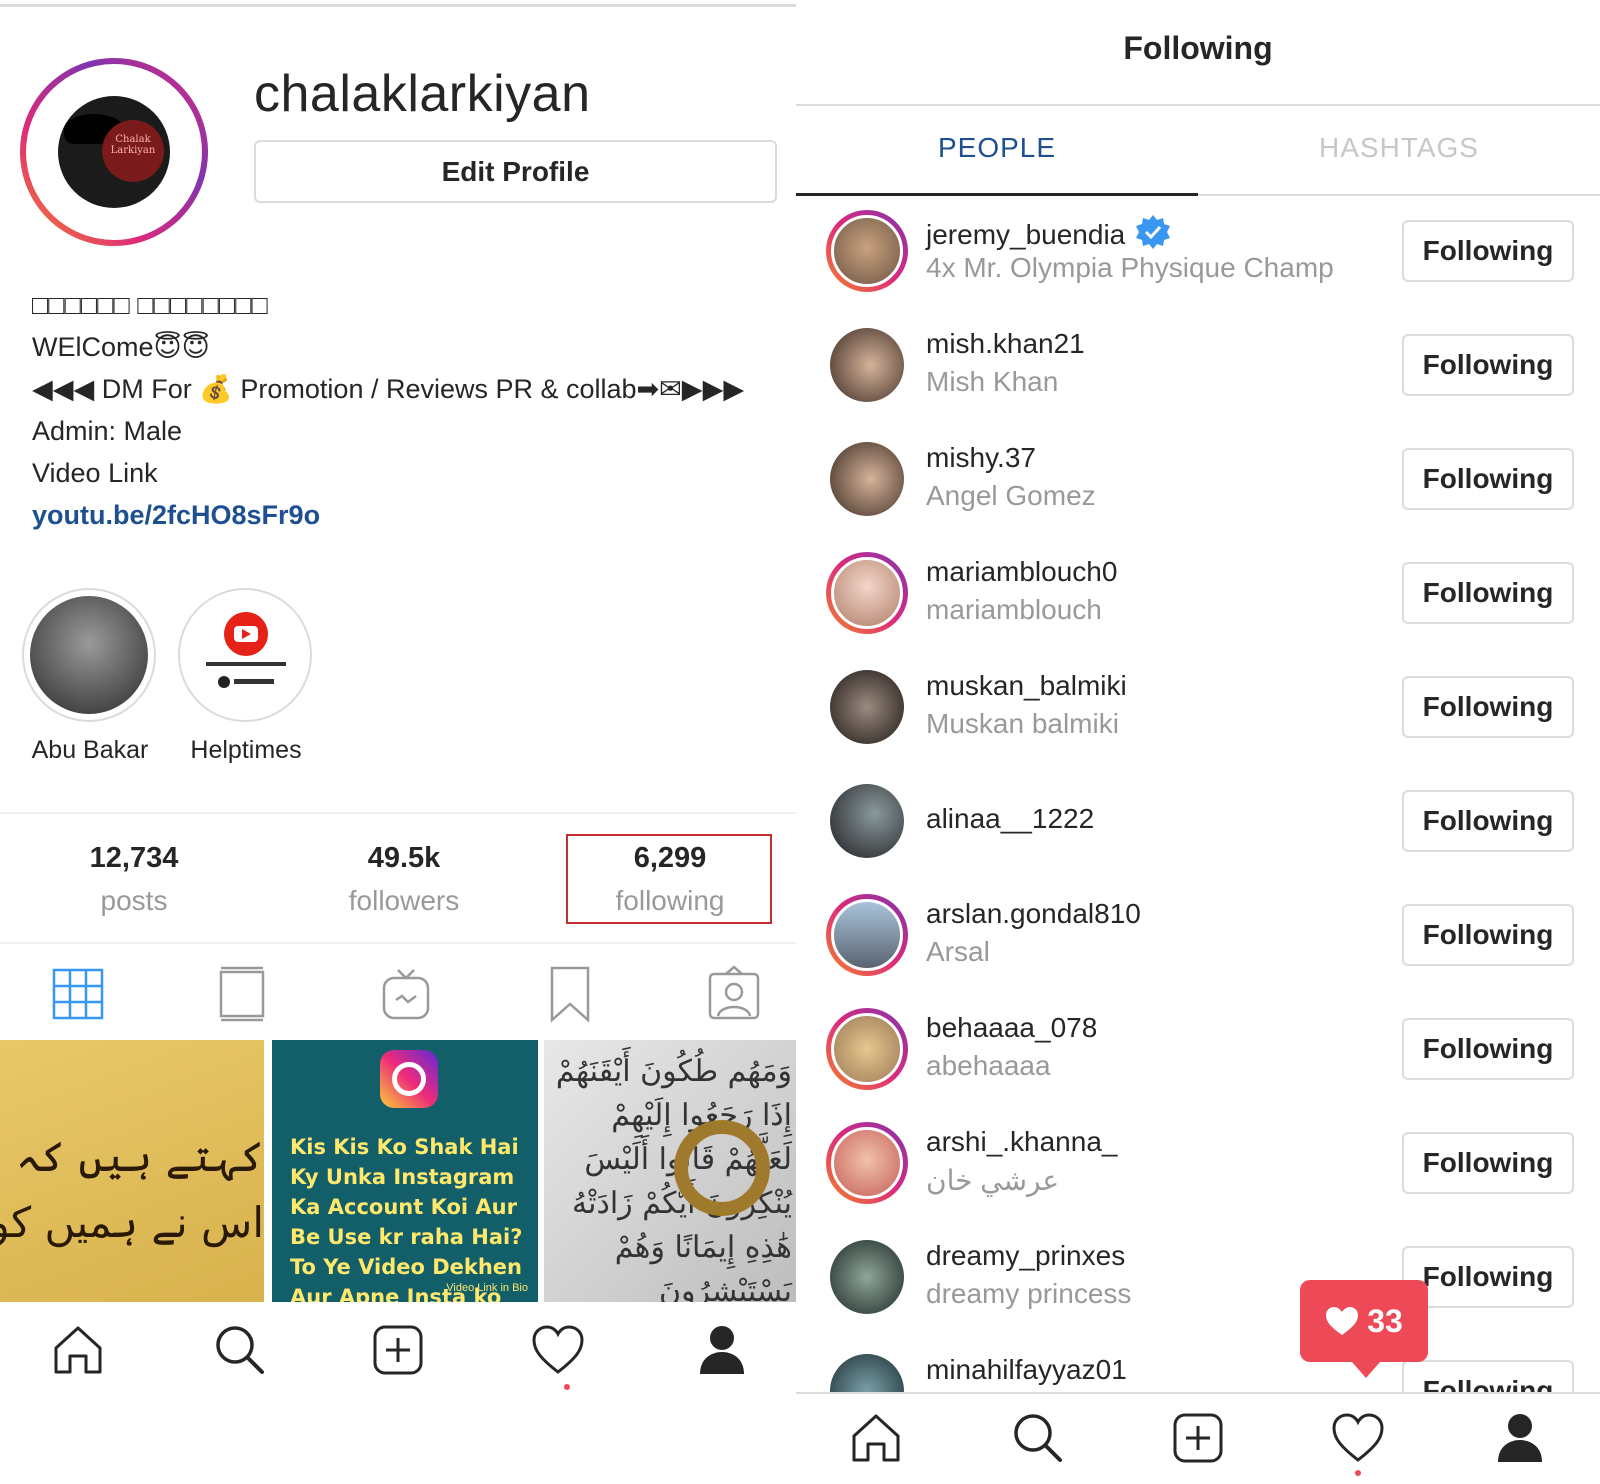 Image resolution: width=1600 pixels, height=1484 pixels. What do you see at coordinates (1364, 1329) in the screenshot?
I see `activity-notification-bubble: 33` at bounding box center [1364, 1329].